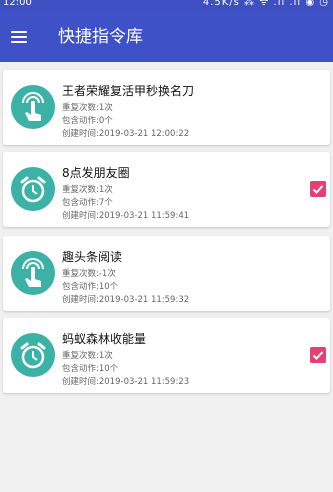 The width and height of the screenshot is (333, 492). What do you see at coordinates (128, 91) in the screenshot?
I see `card-title: 王者荣耀复活甲秒换名刀` at bounding box center [128, 91].